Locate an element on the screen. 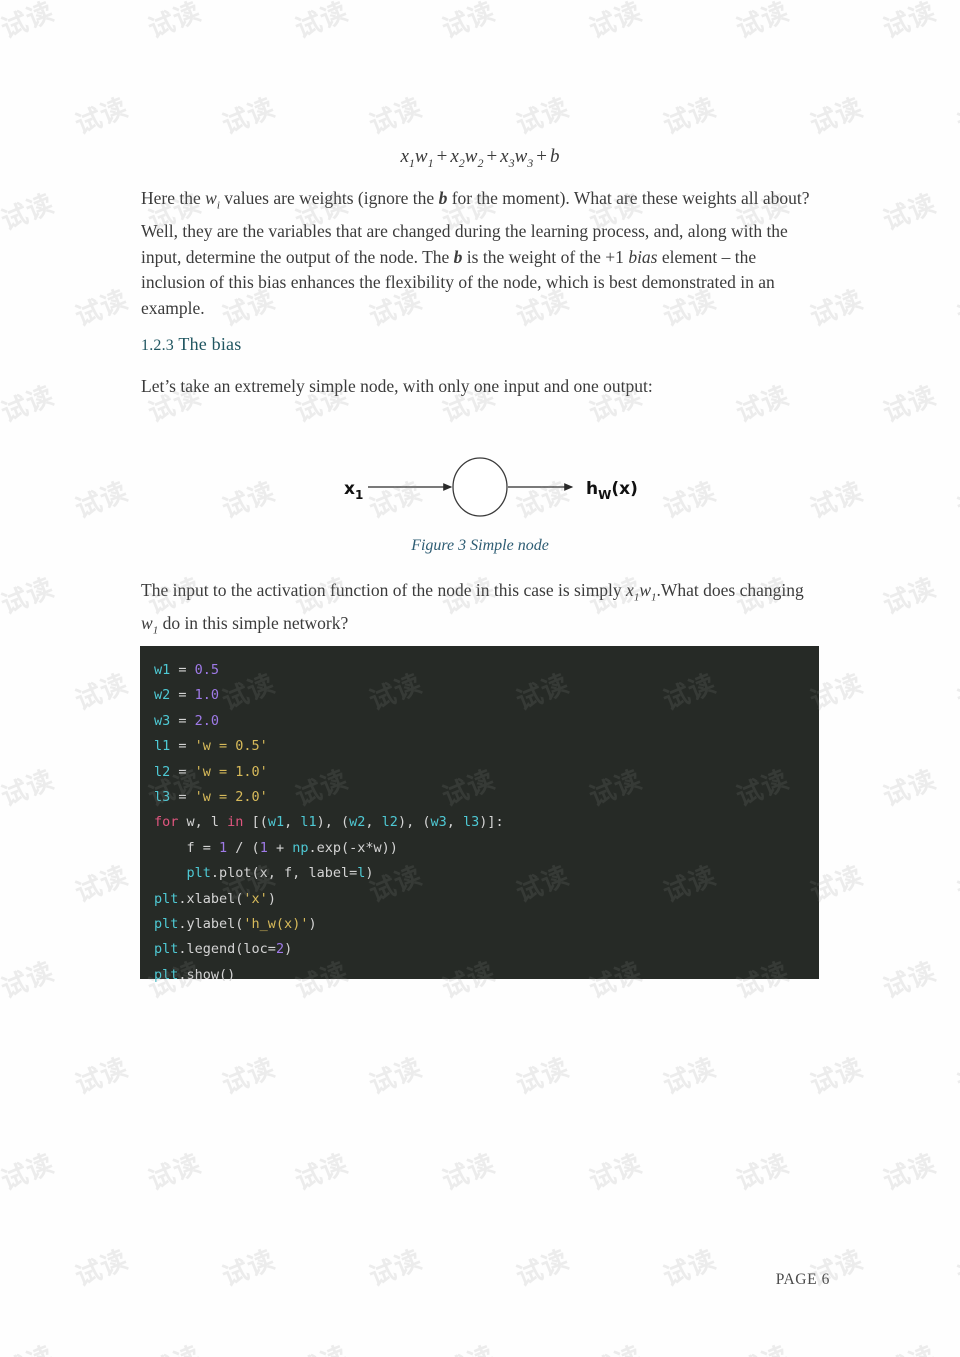 The height and width of the screenshot is (1357, 960). heading-title: The bias is located at coordinates (210, 344).